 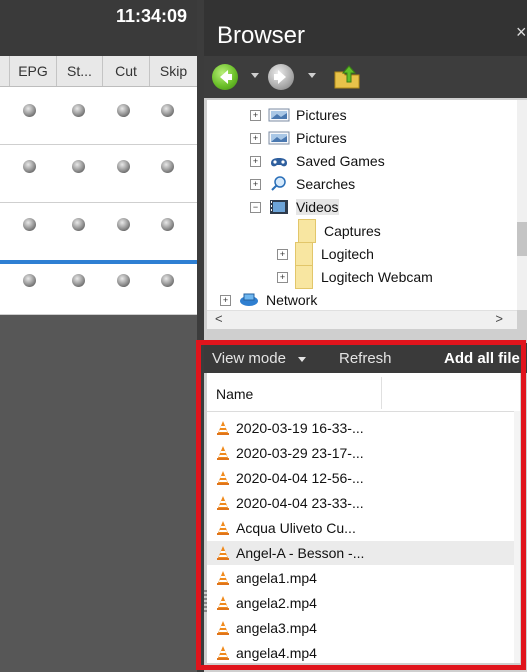 What do you see at coordinates (261, 35) in the screenshot?
I see `browser-title: Browser` at bounding box center [261, 35].